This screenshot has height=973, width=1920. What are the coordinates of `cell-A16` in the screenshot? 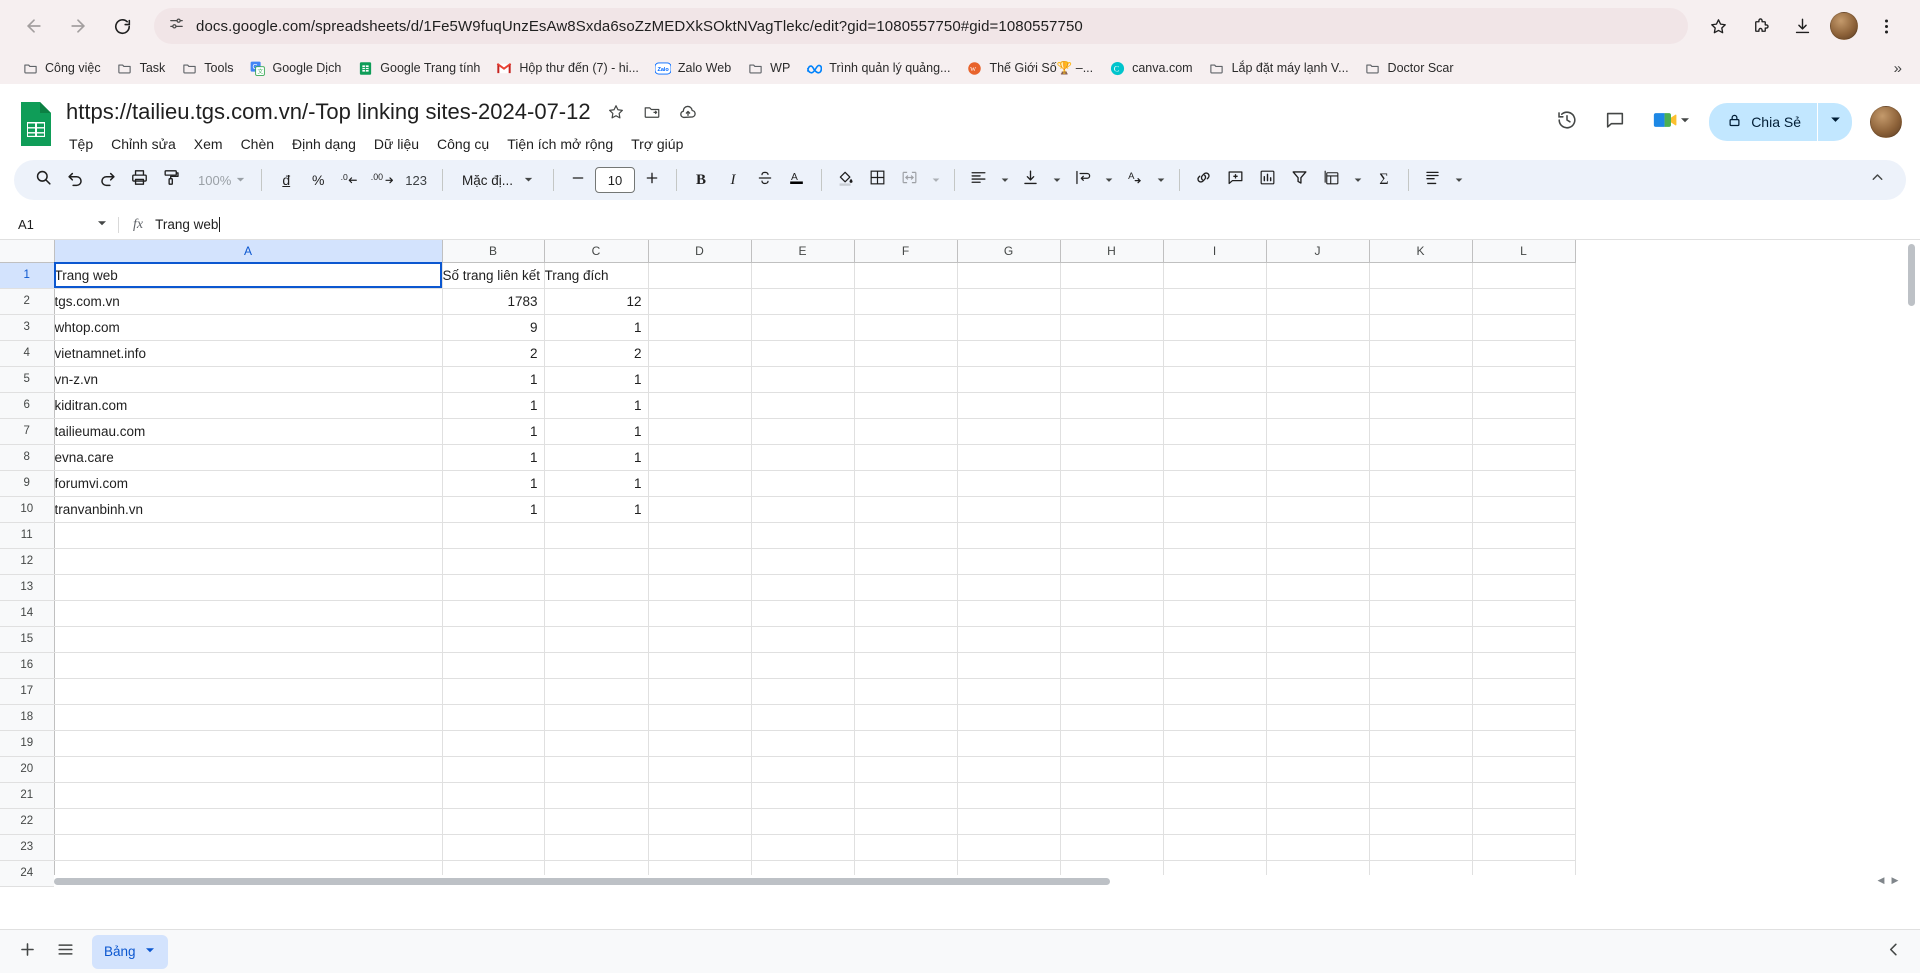 It's located at (248, 665).